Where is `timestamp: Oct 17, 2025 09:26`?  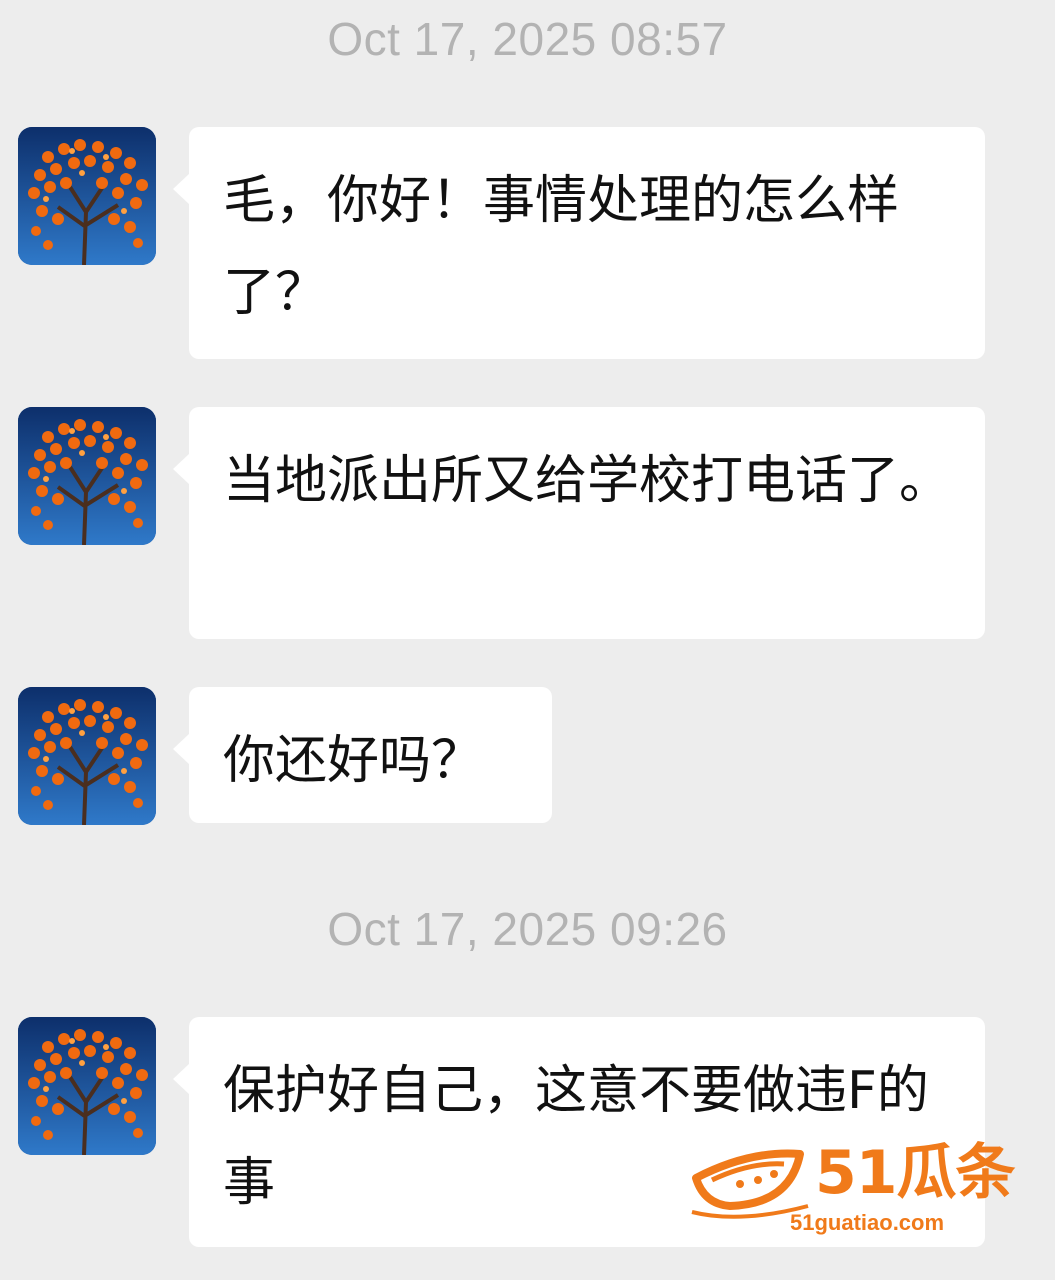
timestamp: Oct 17, 2025 09:26 is located at coordinates (527, 929).